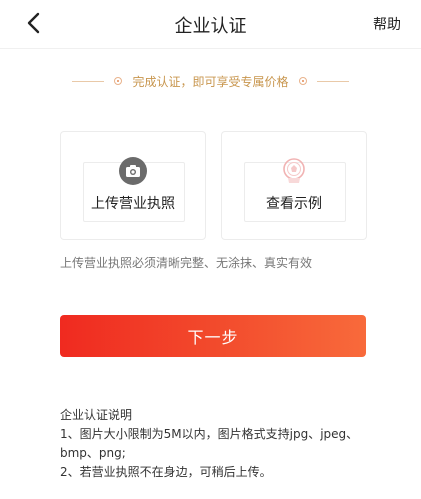 This screenshot has width=421, height=499. I want to click on upload-license-label: 上传营业执照, so click(133, 204).